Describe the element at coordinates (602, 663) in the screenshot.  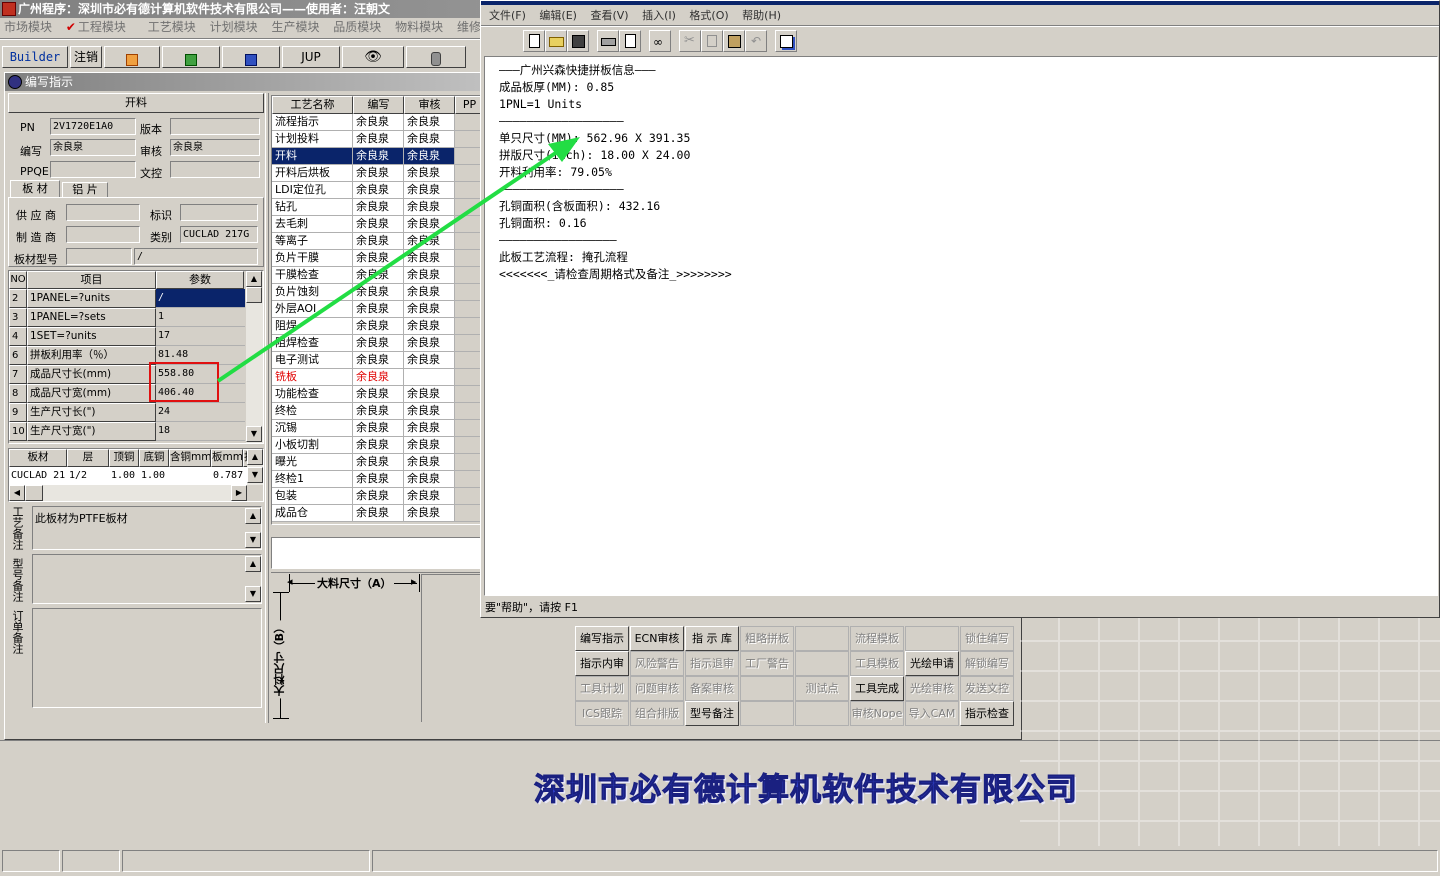
I see `function-button: 指示内审` at that location.